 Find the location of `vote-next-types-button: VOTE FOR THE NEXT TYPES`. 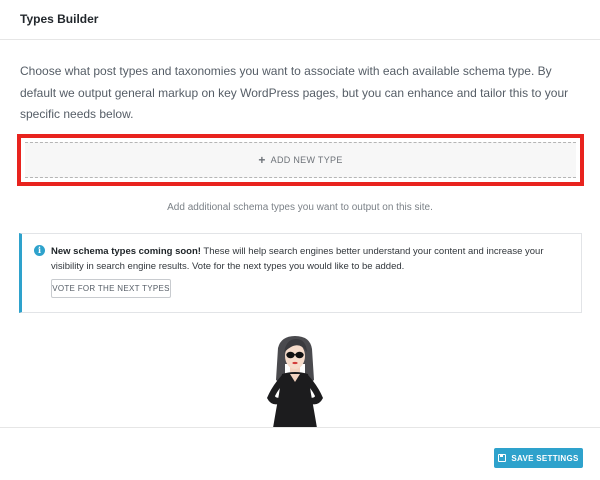

vote-next-types-button: VOTE FOR THE NEXT TYPES is located at coordinates (111, 288).